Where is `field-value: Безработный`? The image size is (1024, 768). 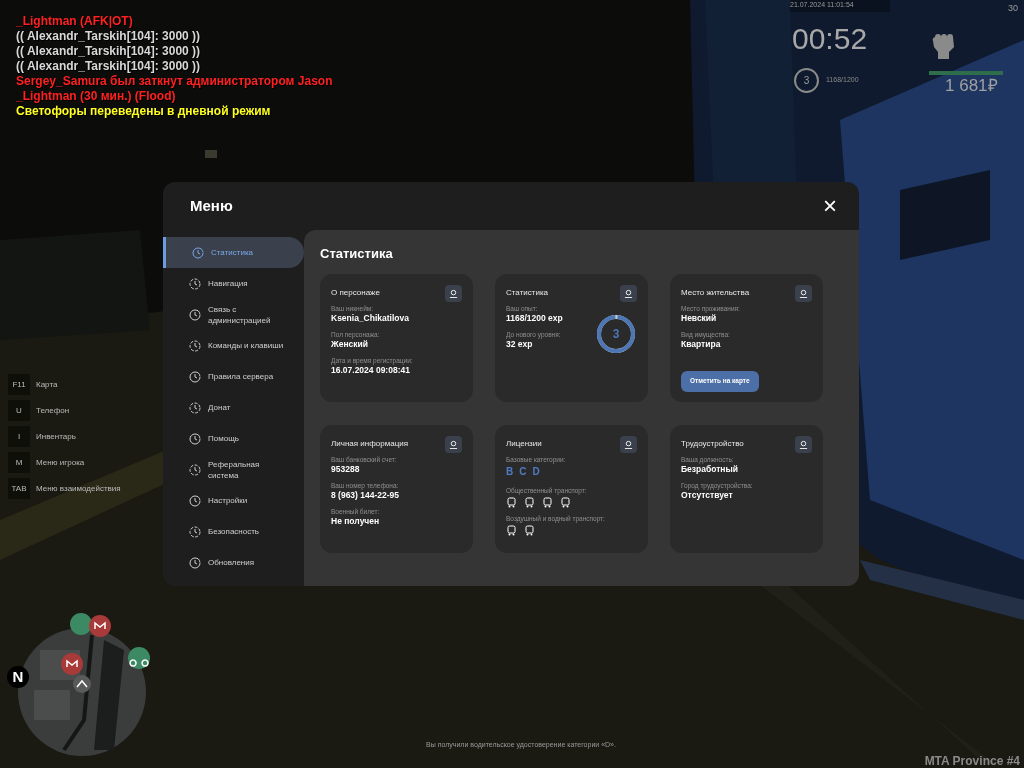 field-value: Безработный is located at coordinates (709, 469).